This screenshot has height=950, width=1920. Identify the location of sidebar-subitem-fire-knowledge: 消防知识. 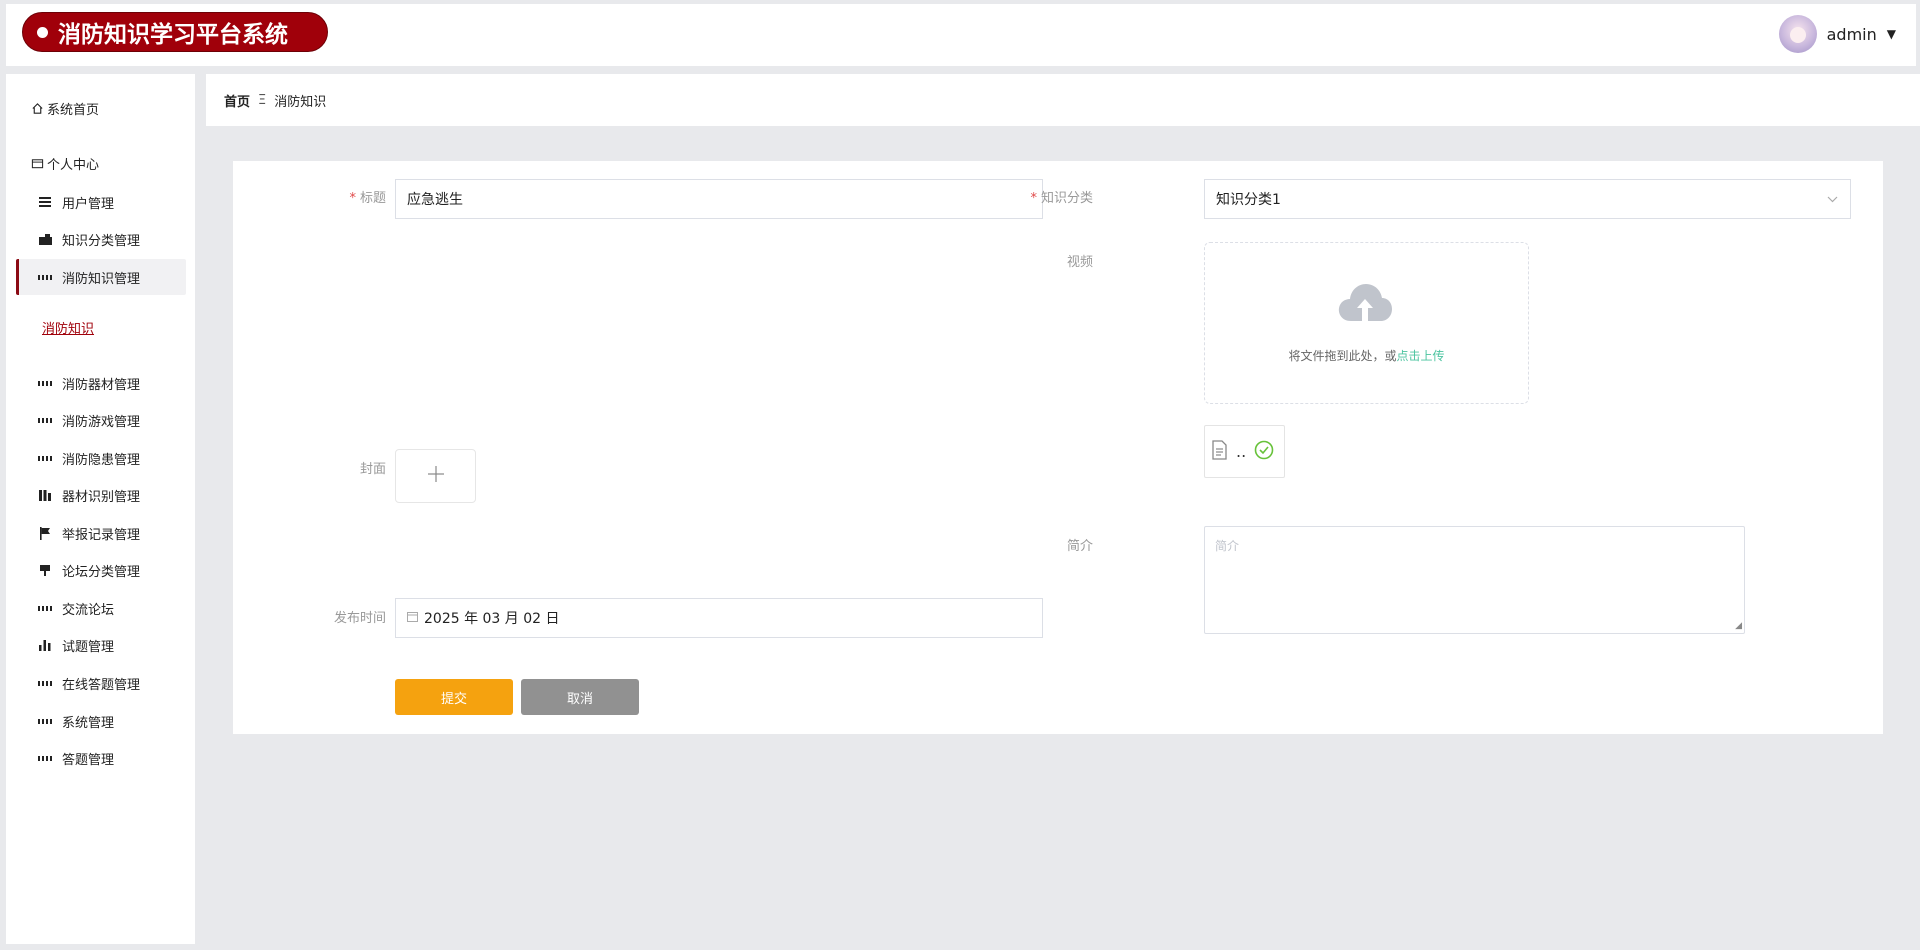
(96, 327).